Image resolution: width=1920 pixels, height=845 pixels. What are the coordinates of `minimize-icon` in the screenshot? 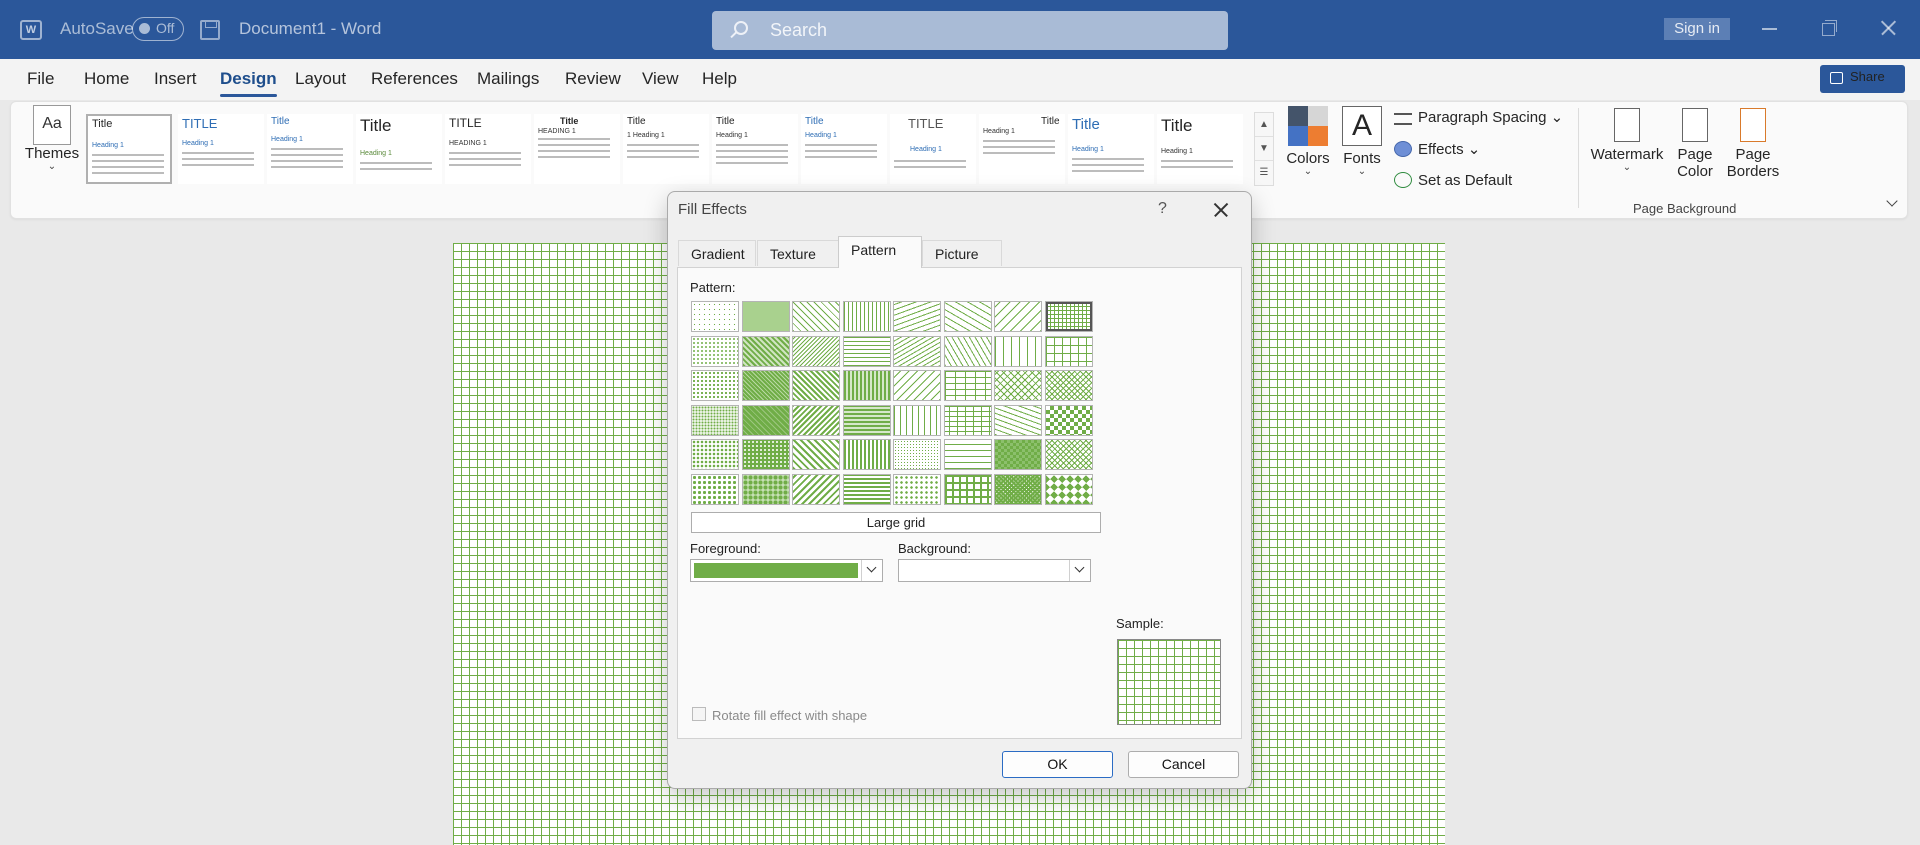 It's located at (1770, 28).